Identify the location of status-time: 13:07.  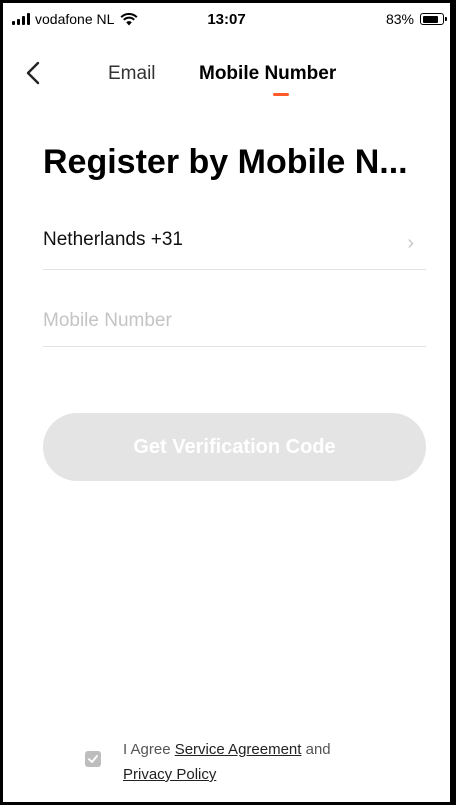
(226, 19).